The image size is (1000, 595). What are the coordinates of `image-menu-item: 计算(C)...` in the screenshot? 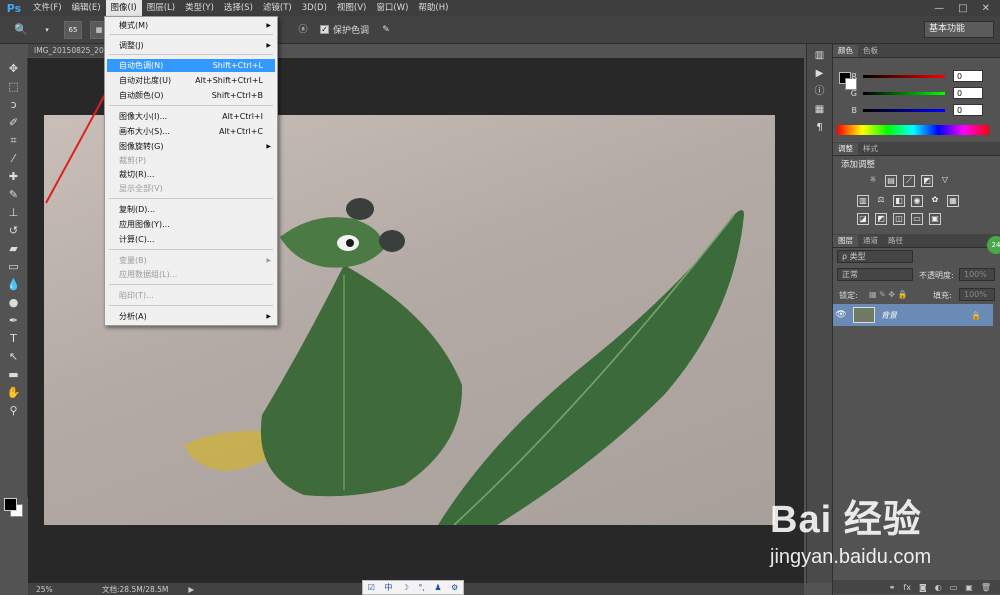 It's located at (191, 239).